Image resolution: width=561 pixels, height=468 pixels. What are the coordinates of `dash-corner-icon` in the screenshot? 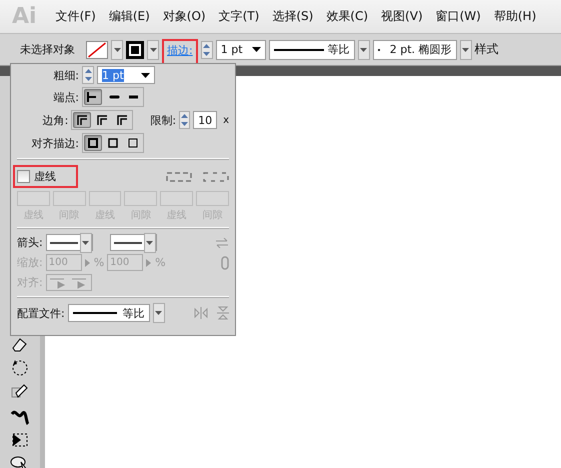 It's located at (179, 177).